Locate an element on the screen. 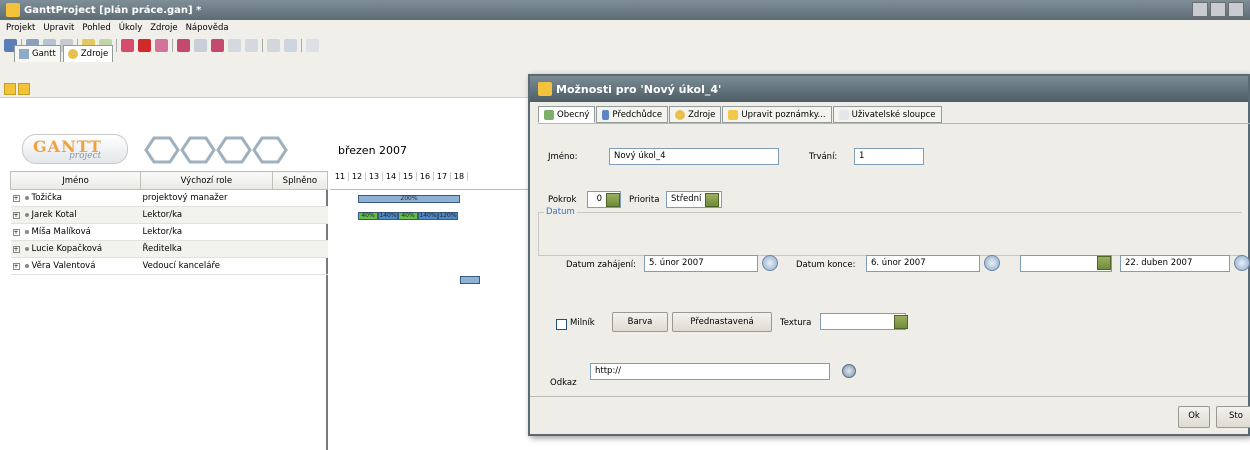 The image size is (1250, 450). window-title: GanttProject [plán práce.gan] * is located at coordinates (113, 10).